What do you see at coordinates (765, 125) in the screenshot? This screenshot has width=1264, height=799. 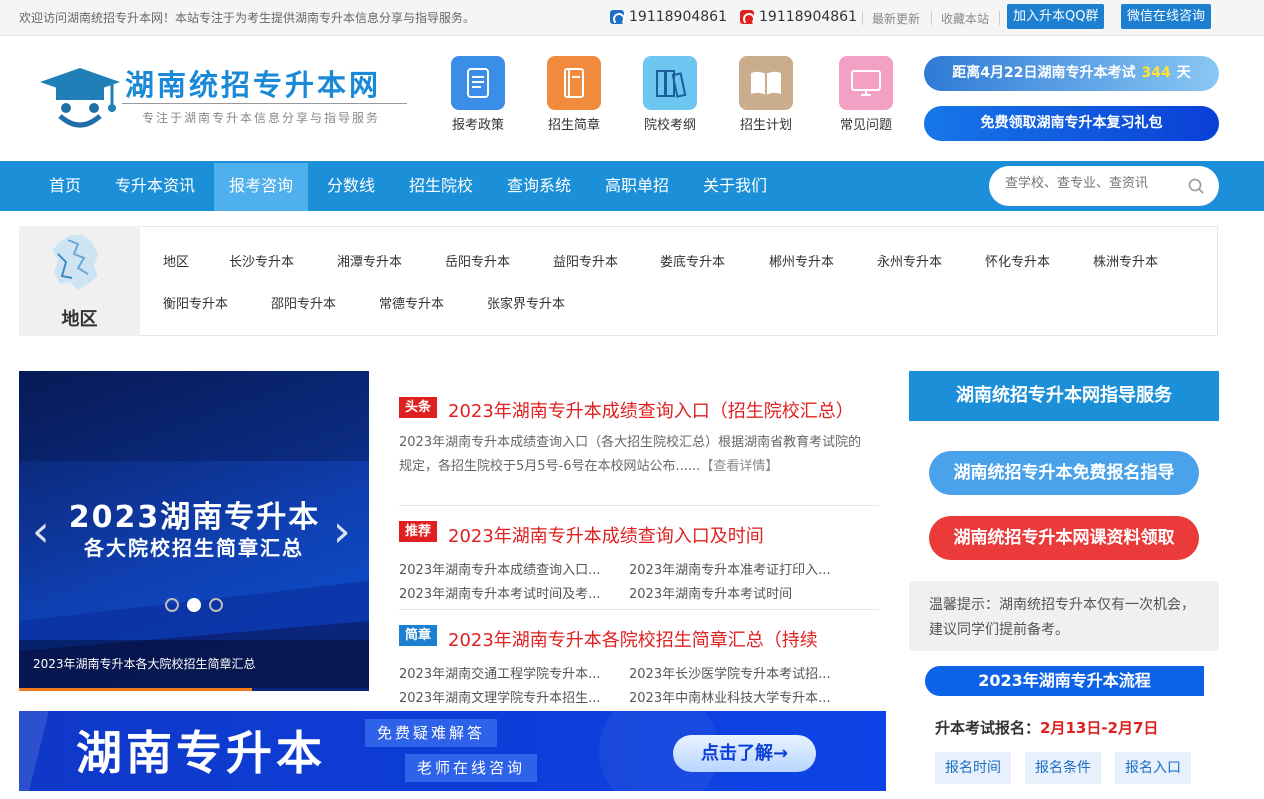 I see `quick-link-label: 招生计划` at bounding box center [765, 125].